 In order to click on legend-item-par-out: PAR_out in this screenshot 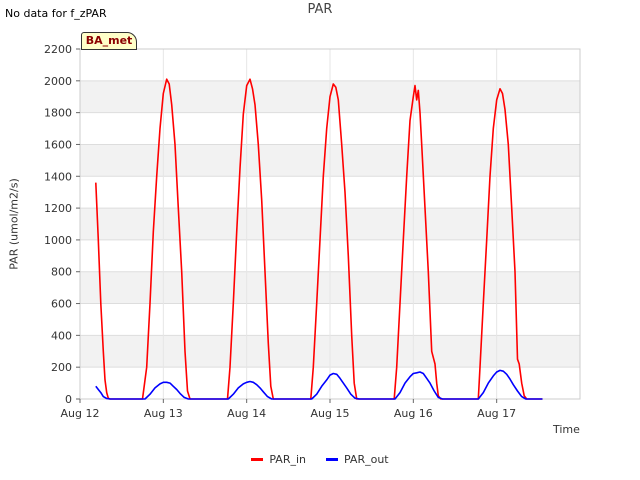, I will do `click(357, 459)`.